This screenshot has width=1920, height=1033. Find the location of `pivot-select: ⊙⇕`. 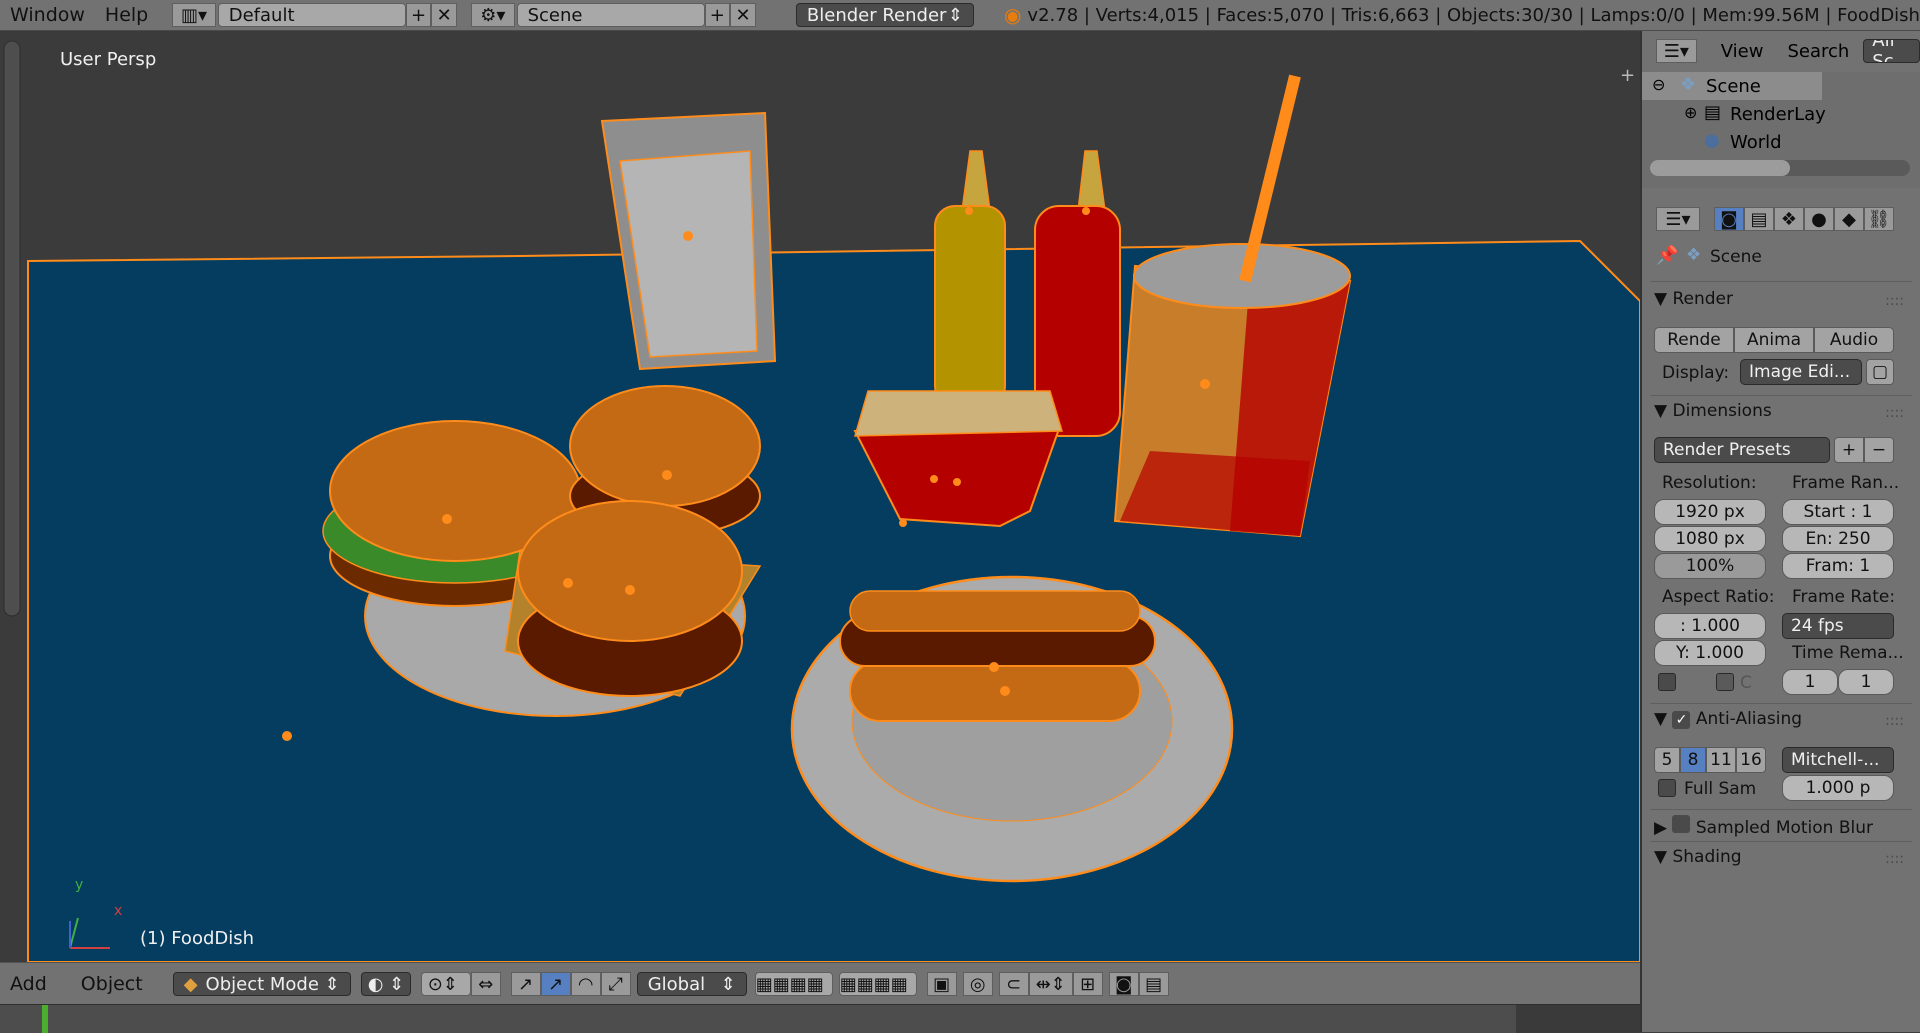

pivot-select: ⊙⇕ is located at coordinates (445, 984).